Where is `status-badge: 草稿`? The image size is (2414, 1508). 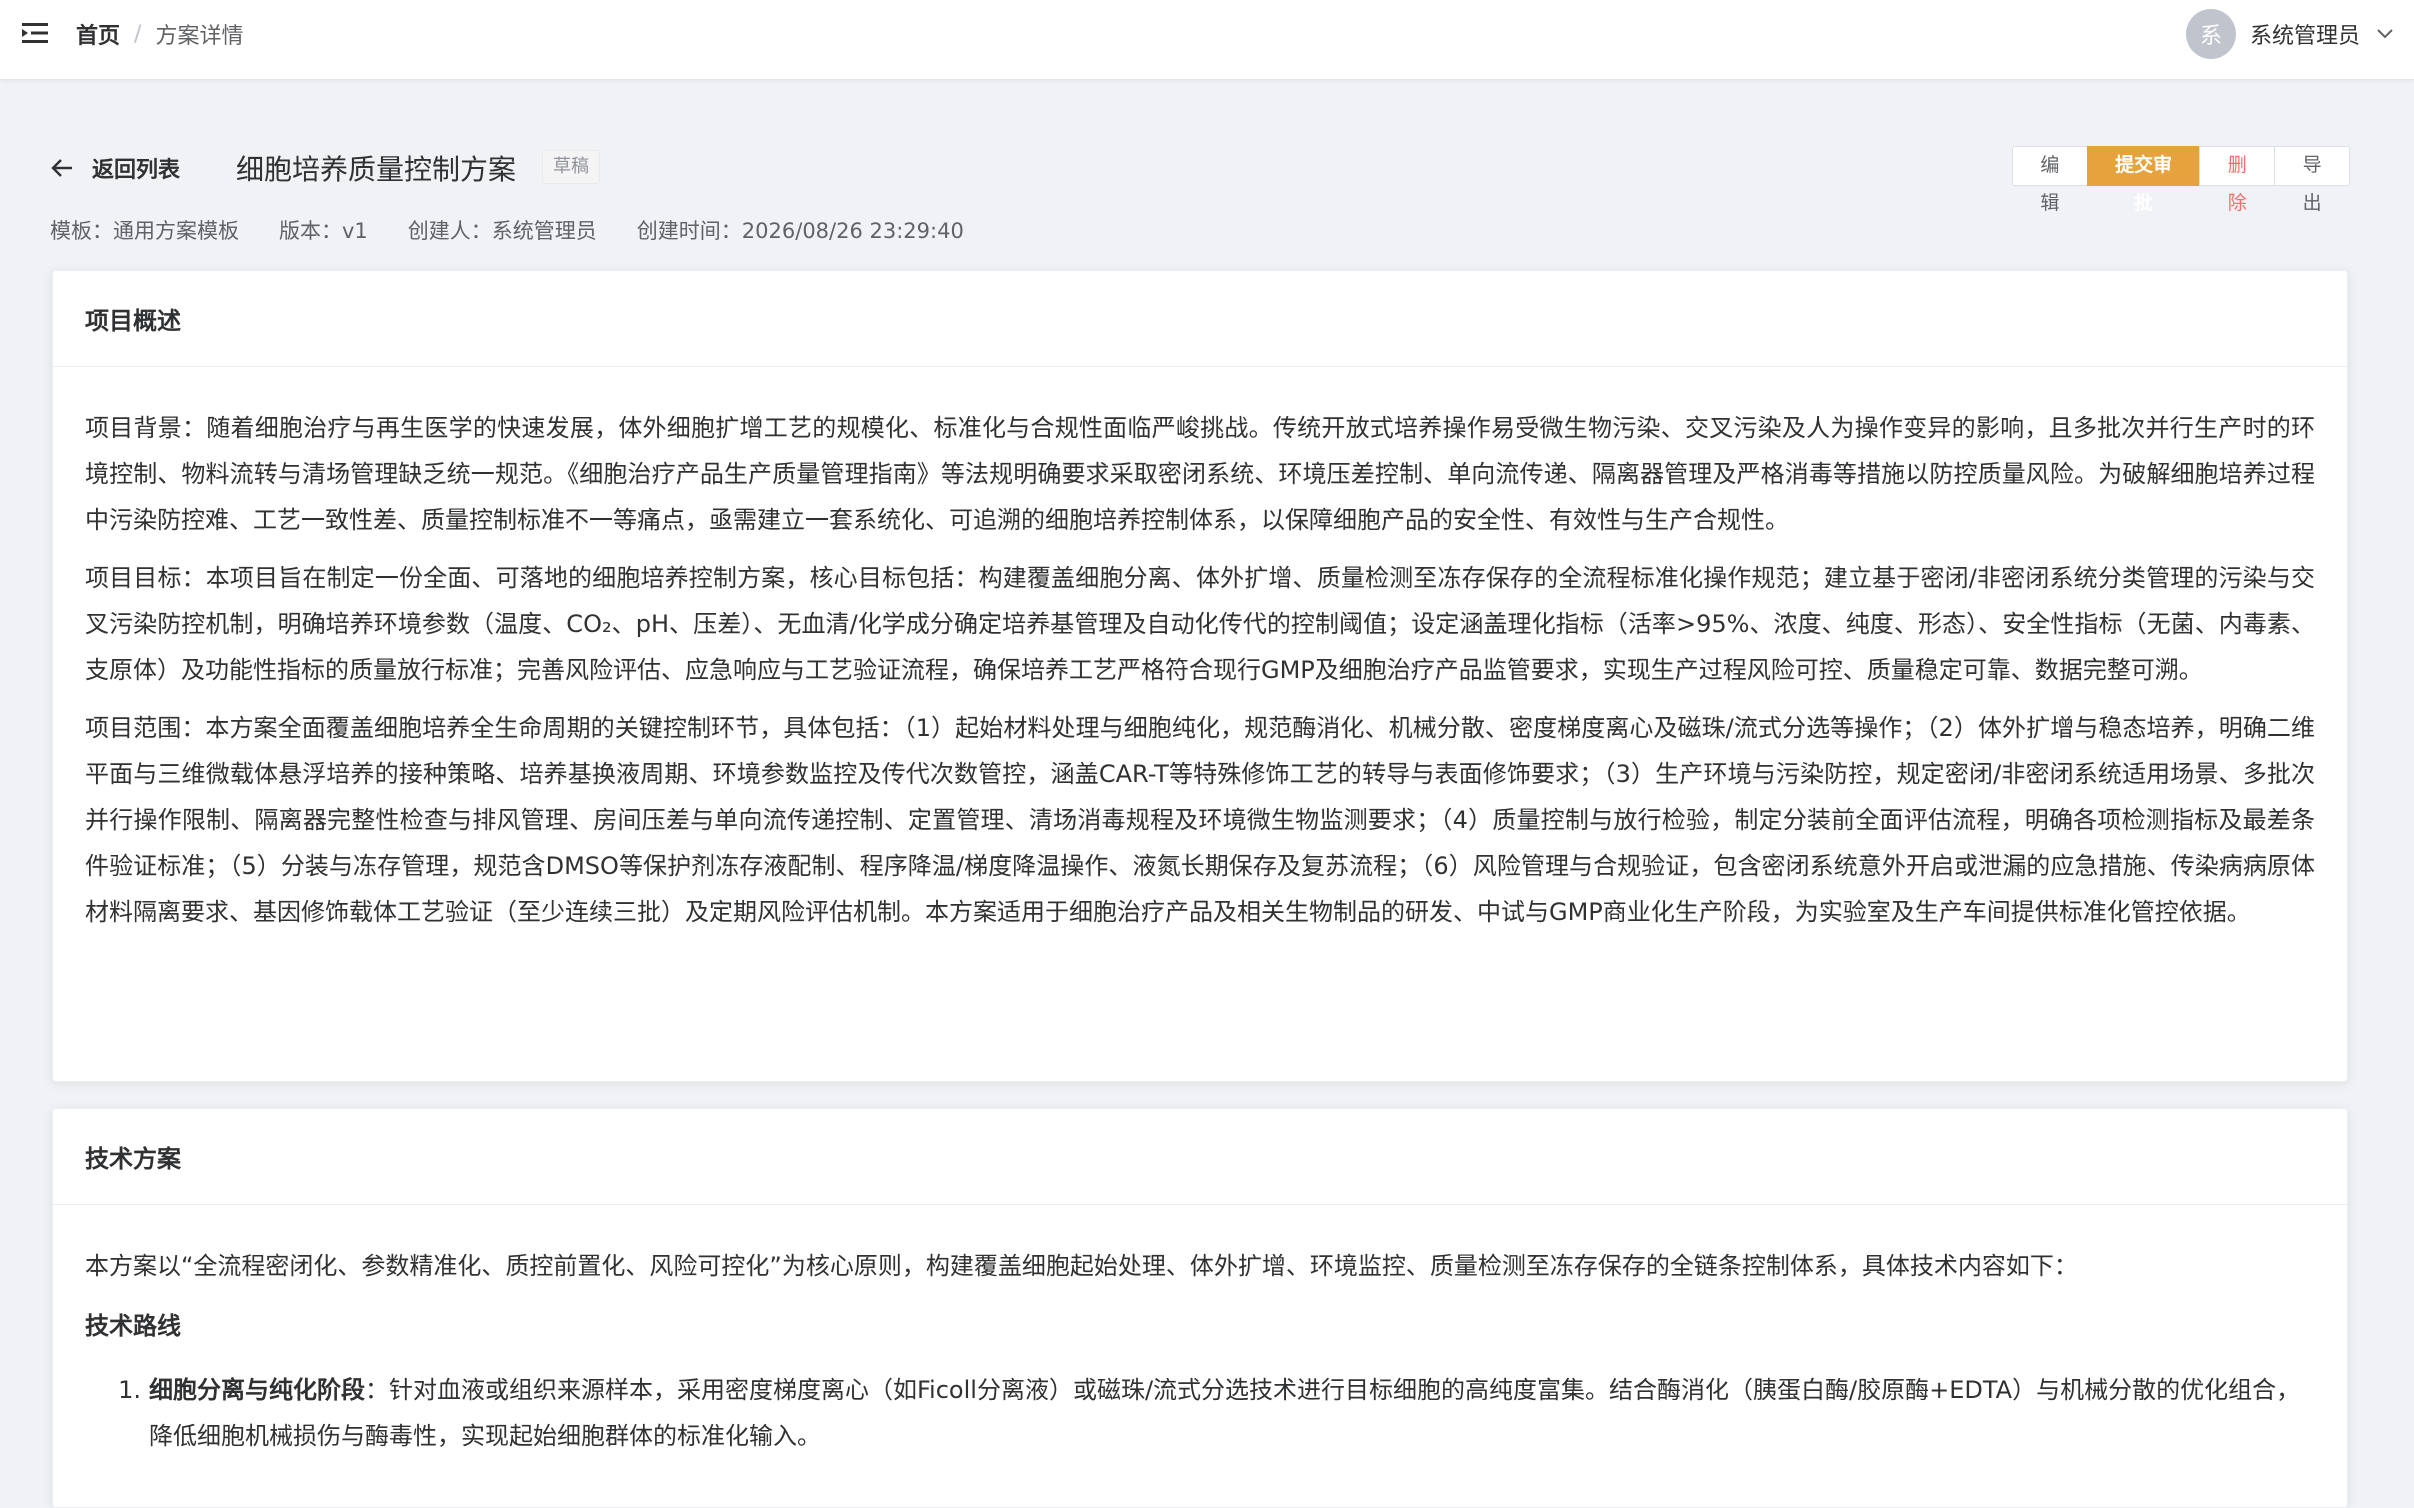 status-badge: 草稿 is located at coordinates (571, 167).